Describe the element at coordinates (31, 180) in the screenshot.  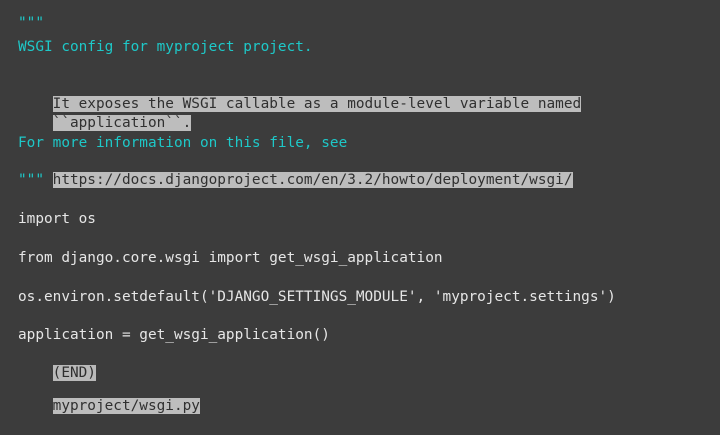
I see `docstring-close: """` at that location.